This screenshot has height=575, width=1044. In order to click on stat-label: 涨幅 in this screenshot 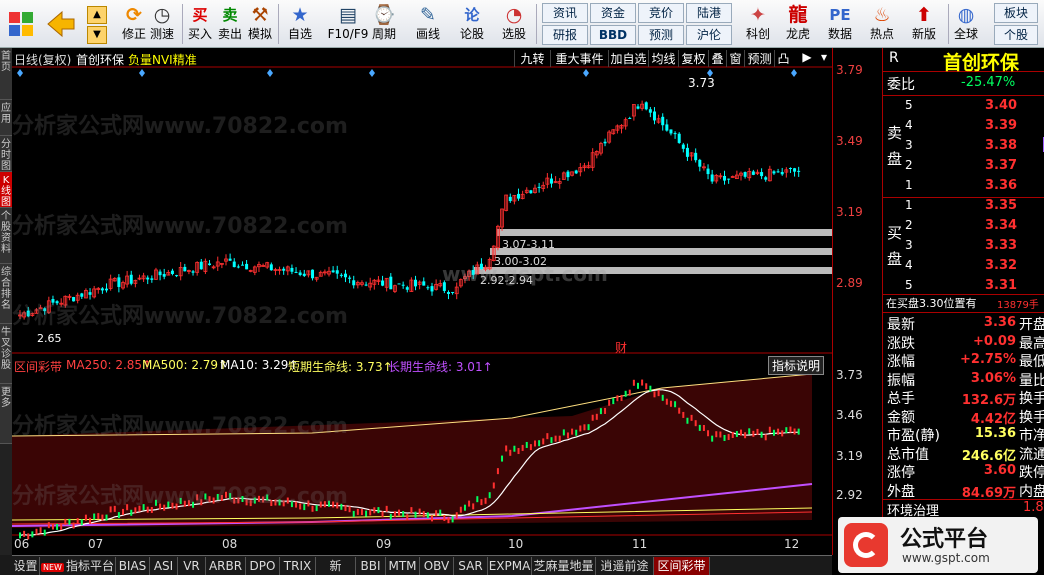, I will do `click(901, 362)`.